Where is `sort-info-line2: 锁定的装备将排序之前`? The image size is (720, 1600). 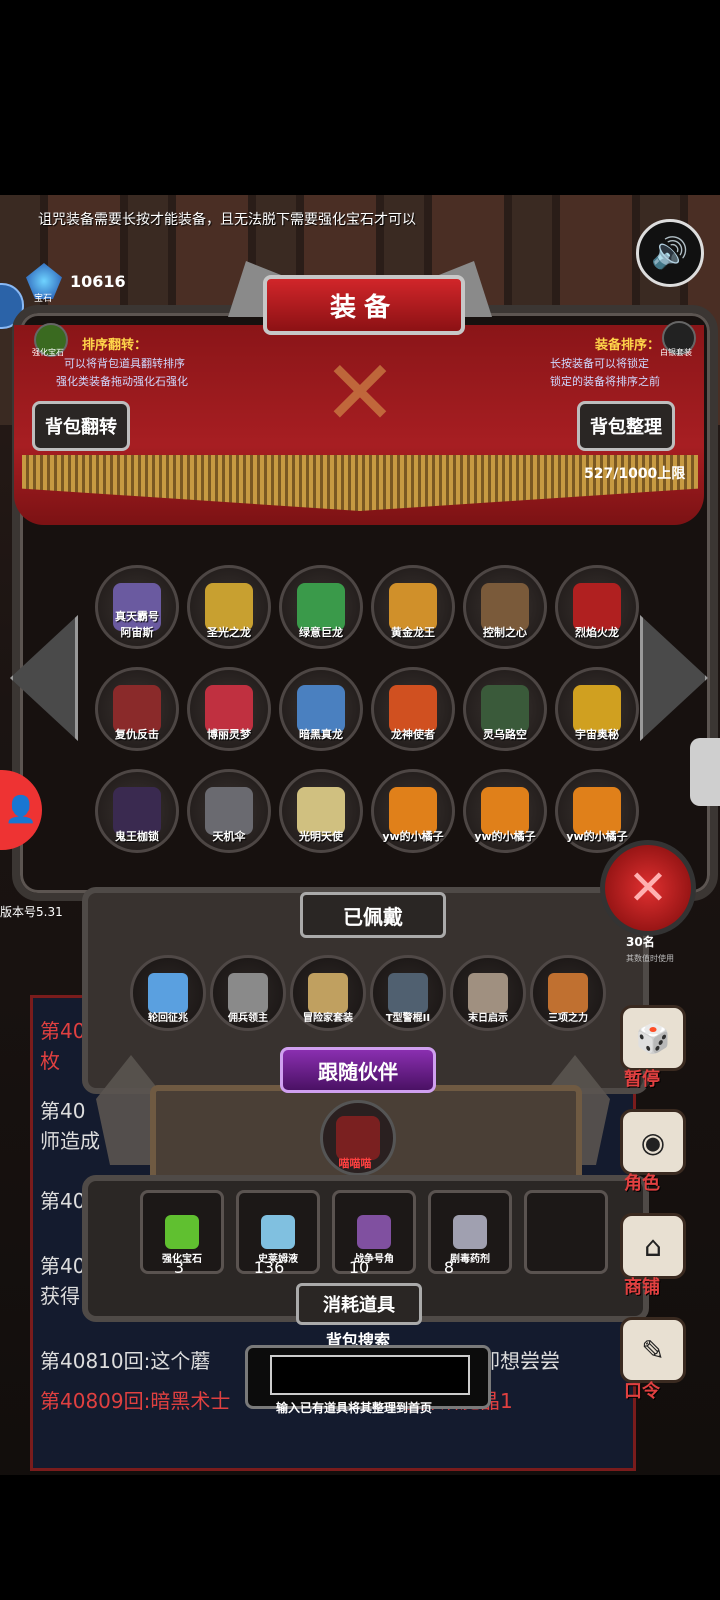 sort-info-line2: 锁定的装备将排序之前 is located at coordinates (605, 381).